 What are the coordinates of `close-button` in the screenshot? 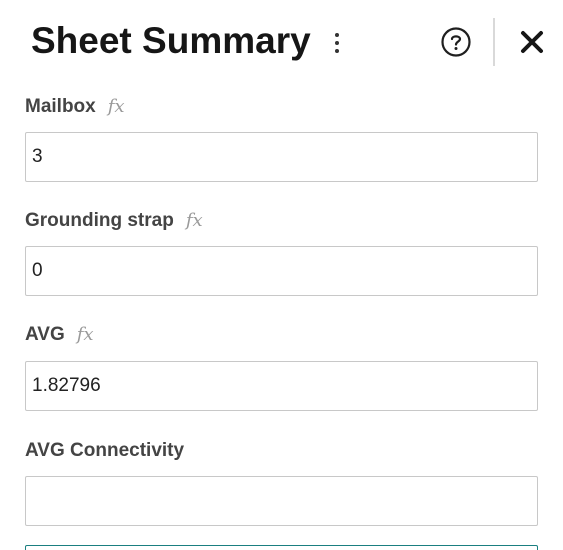 It's located at (532, 42).